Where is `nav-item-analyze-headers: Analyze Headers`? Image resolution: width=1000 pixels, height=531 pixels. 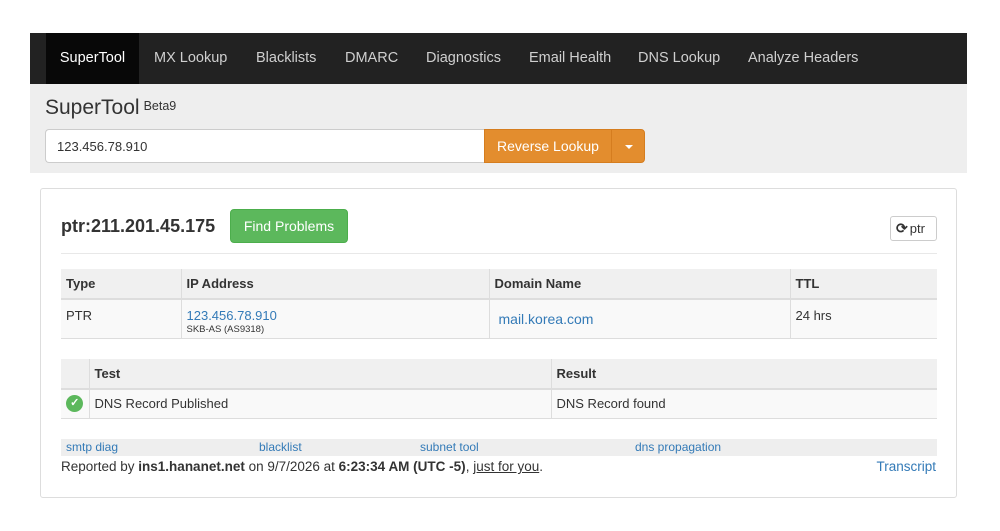 nav-item-analyze-headers: Analyze Headers is located at coordinates (803, 58).